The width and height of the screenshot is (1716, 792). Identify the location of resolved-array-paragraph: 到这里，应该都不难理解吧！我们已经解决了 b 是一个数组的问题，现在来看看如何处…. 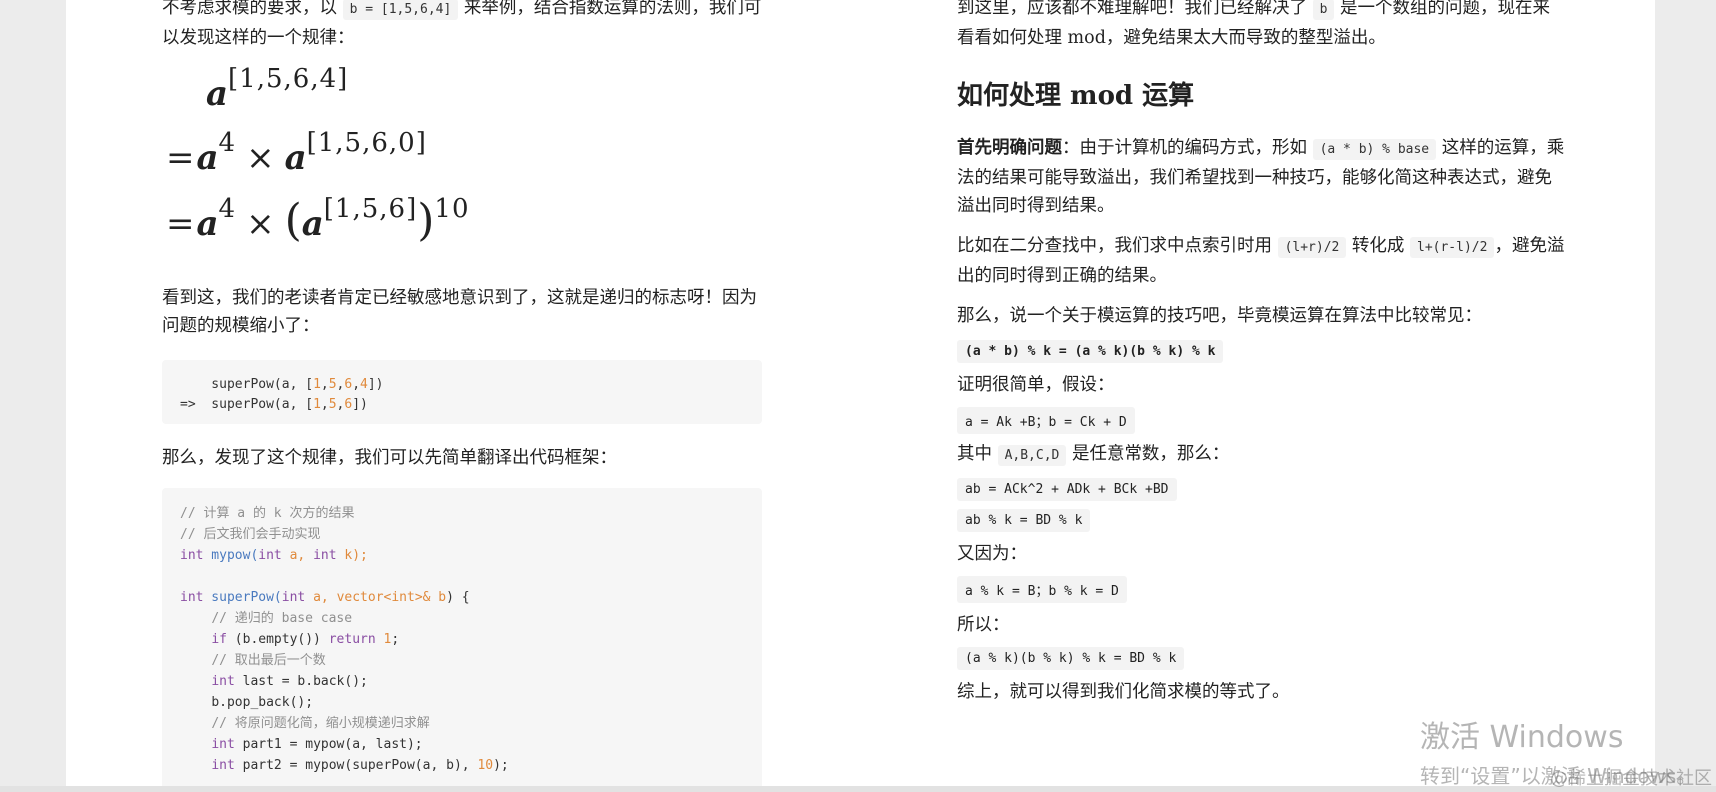
(1253, 24).